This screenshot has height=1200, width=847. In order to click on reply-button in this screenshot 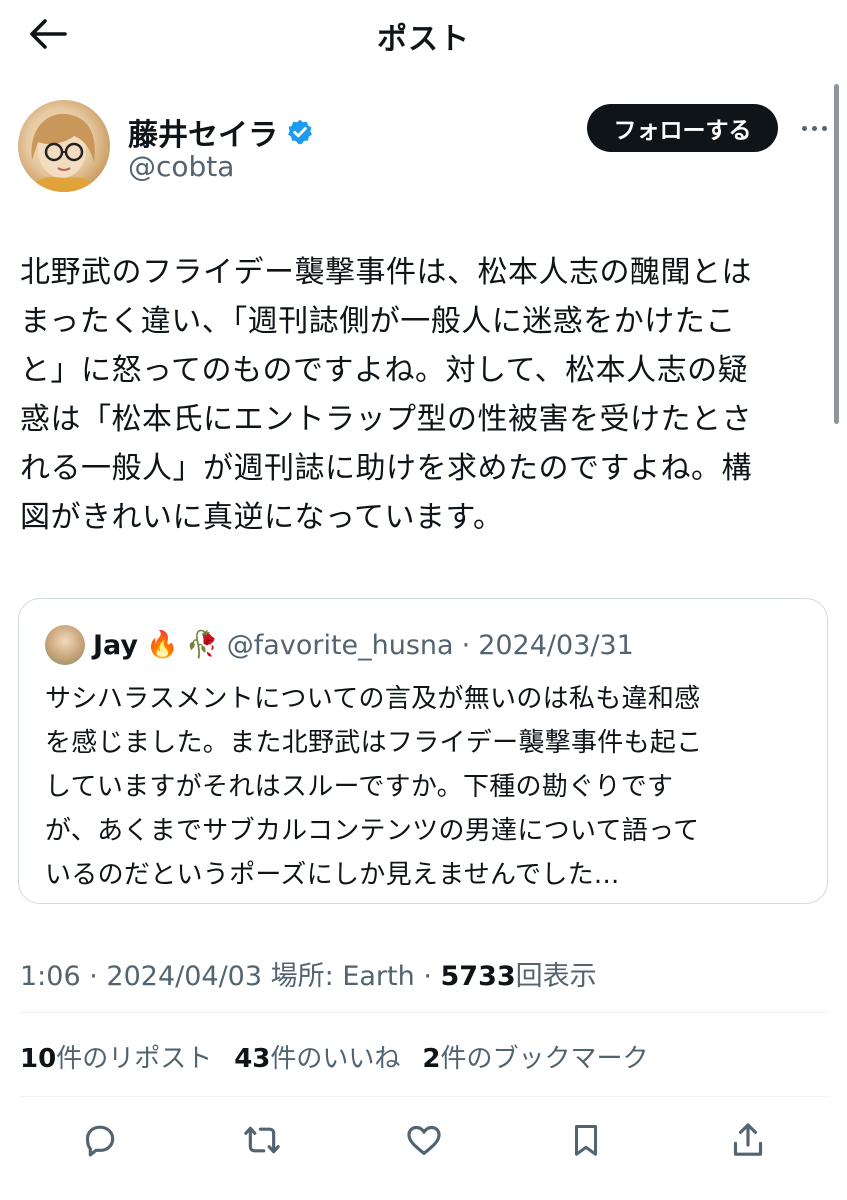, I will do `click(100, 1140)`.